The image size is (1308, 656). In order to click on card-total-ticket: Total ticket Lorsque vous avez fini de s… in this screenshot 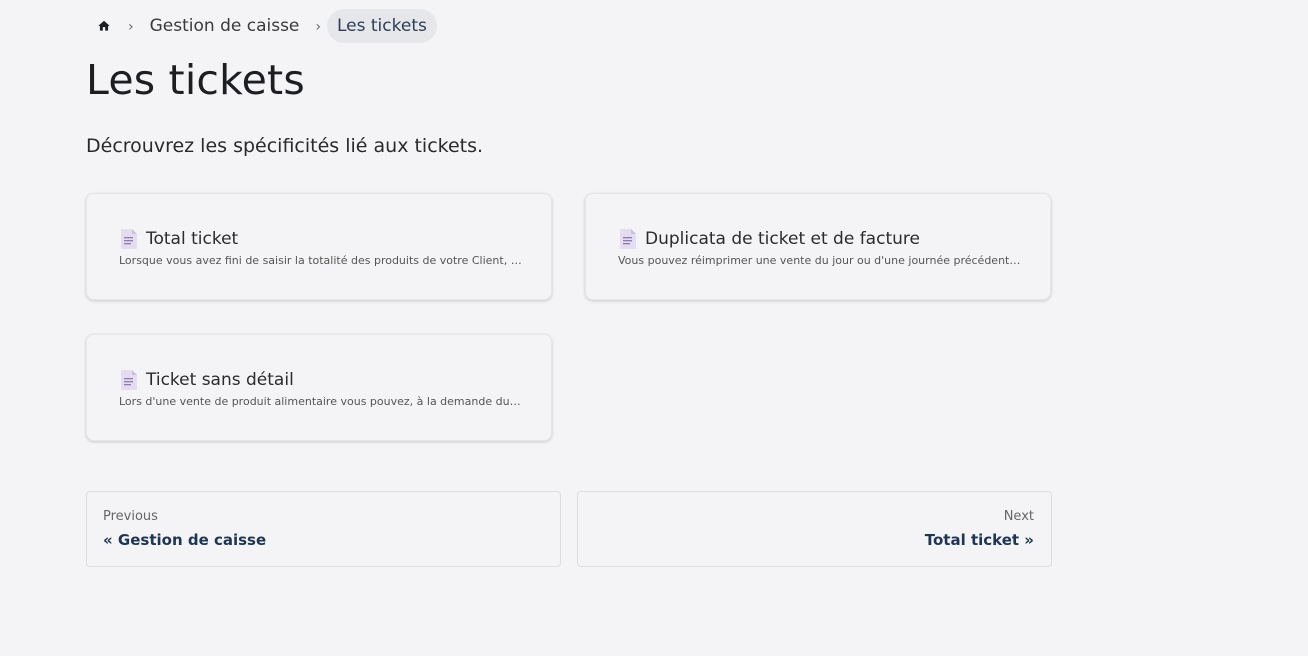, I will do `click(319, 246)`.